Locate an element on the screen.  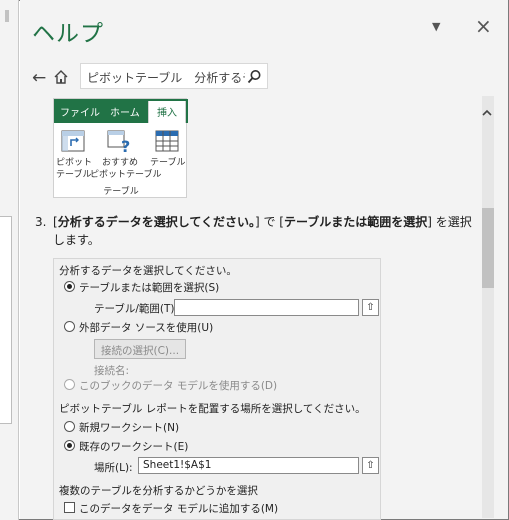
back-arrow-icon: ← is located at coordinates (39, 78).